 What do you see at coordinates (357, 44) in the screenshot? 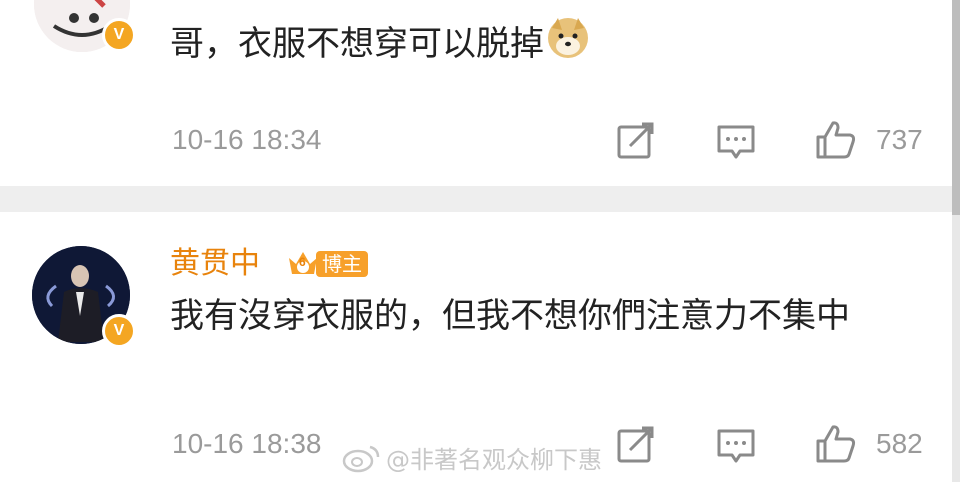
I see `comment-body: 哥，衣服不想穿可以脱掉` at bounding box center [357, 44].